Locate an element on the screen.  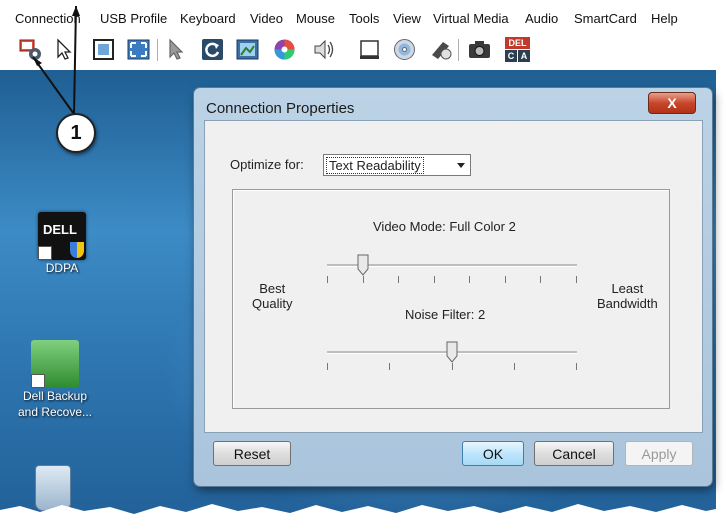
optimize-for-value: Text Readability is located at coordinates (375, 165).